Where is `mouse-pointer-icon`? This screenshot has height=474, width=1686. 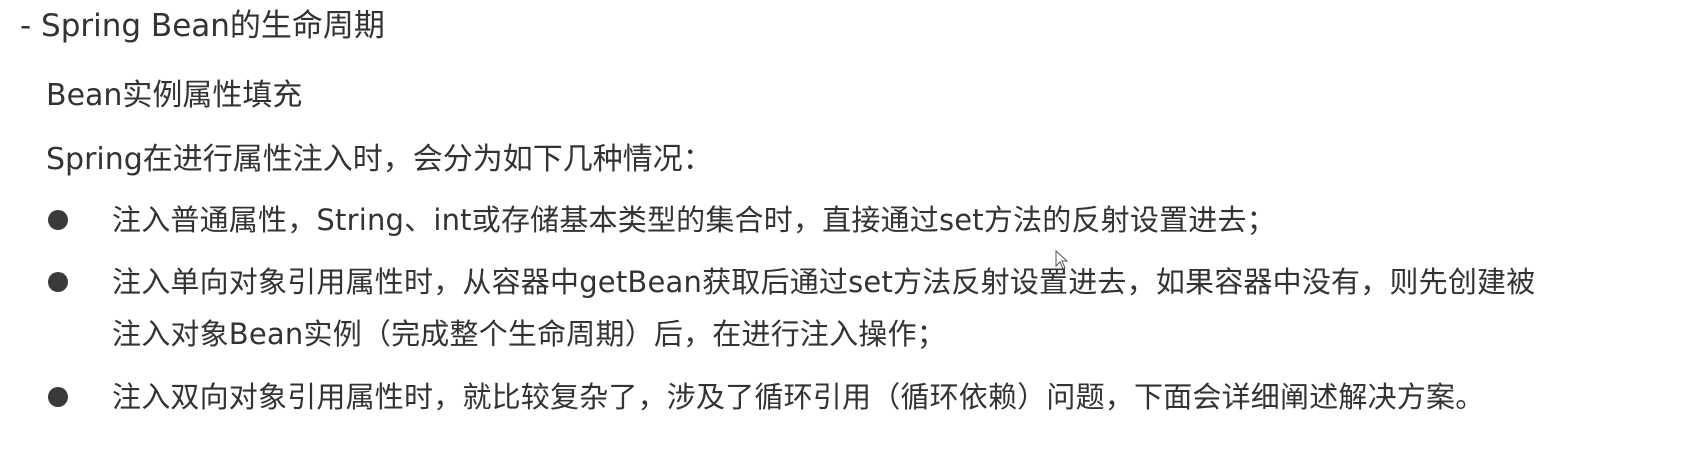
mouse-pointer-icon is located at coordinates (1062, 260).